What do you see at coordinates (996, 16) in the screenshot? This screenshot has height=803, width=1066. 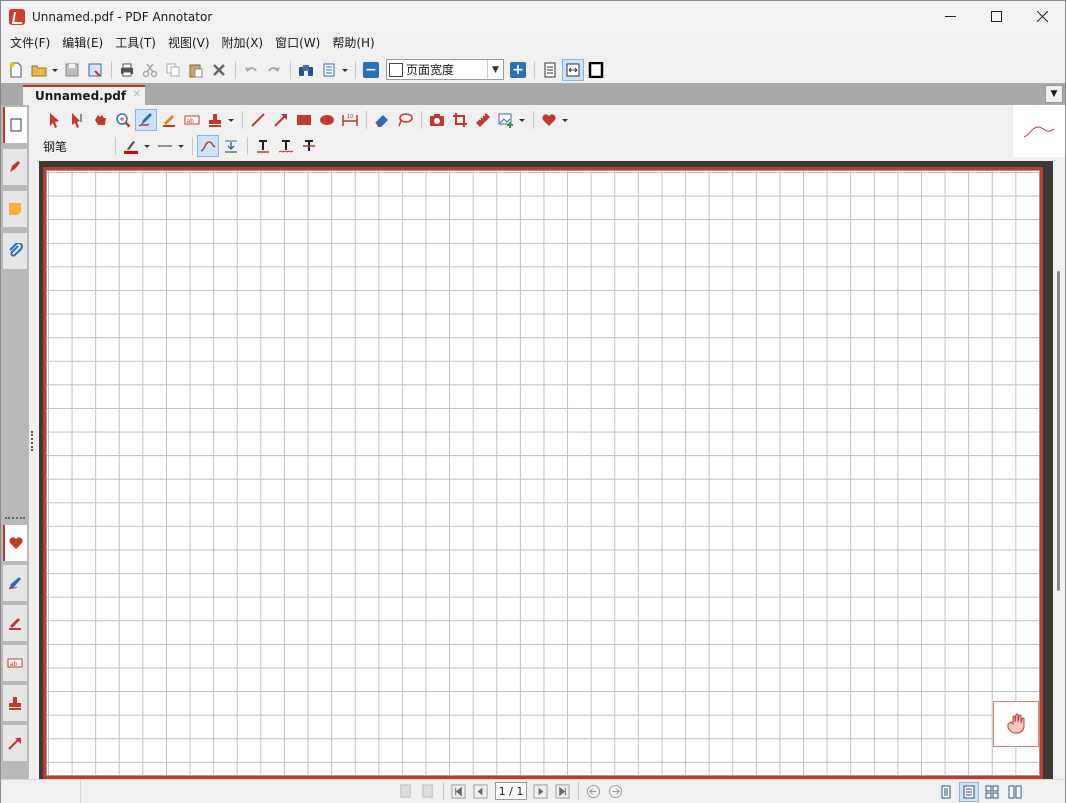 I see `maximize-button` at bounding box center [996, 16].